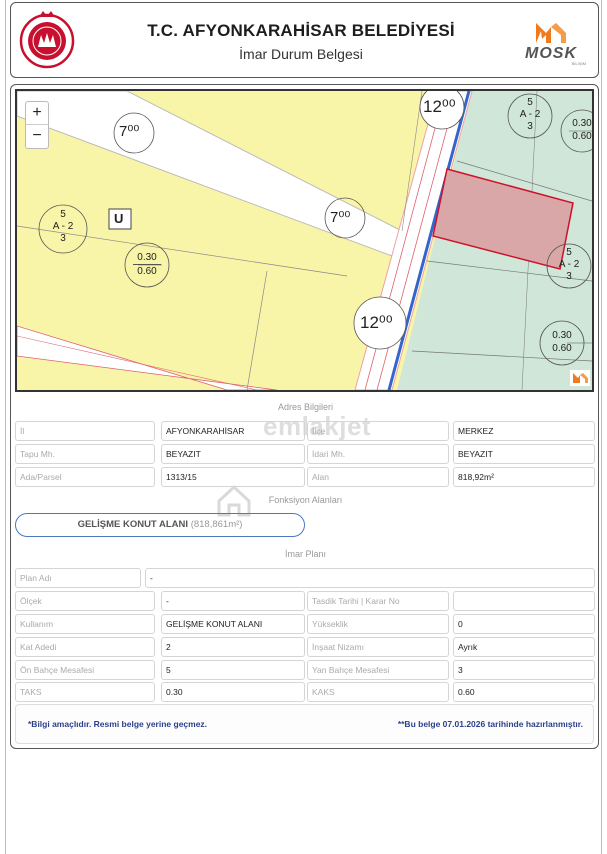 Image resolution: width=607 pixels, height=854 pixels. What do you see at coordinates (301, 54) in the screenshot?
I see `page-subtitle: İmar Durum Belgesi` at bounding box center [301, 54].